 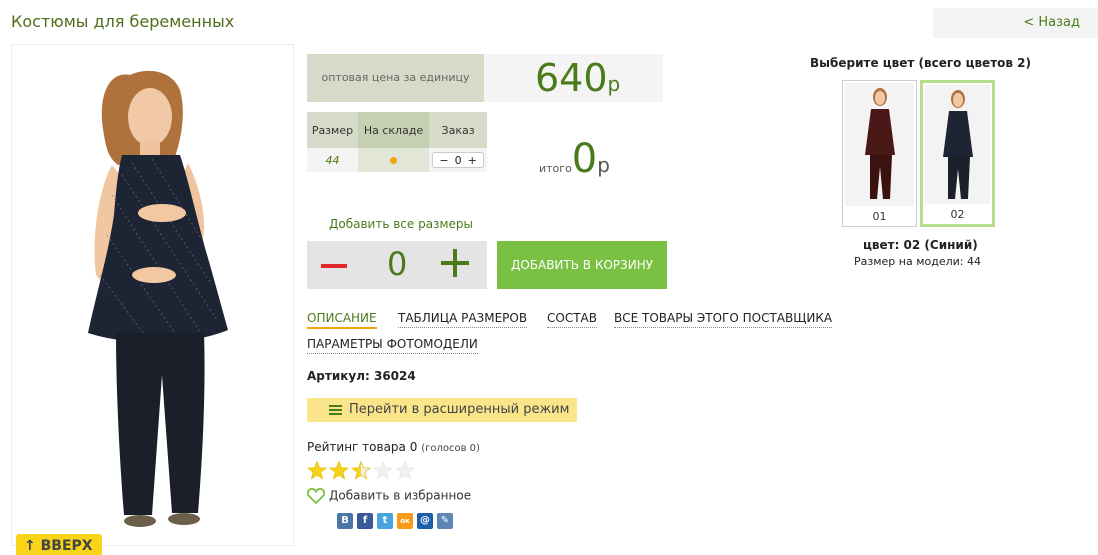 I want to click on swatch-number: 01, so click(x=879, y=216).